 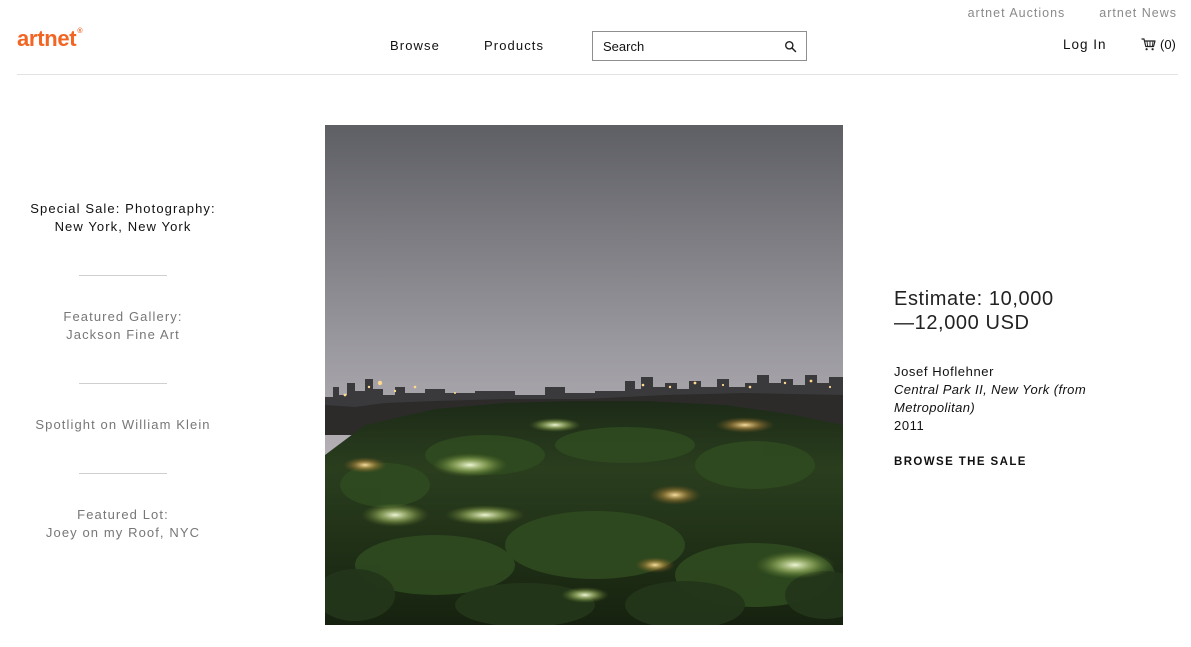 What do you see at coordinates (1158, 44) in the screenshot?
I see `cart-button: (0)` at bounding box center [1158, 44].